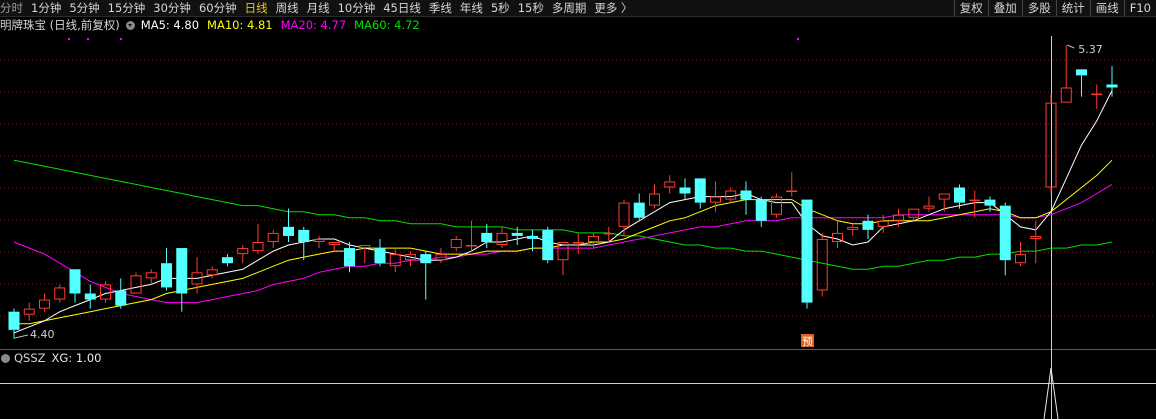 This screenshot has width=1156, height=419. What do you see at coordinates (807, 342) in the screenshot?
I see `forecast-marker-label: 预` at bounding box center [807, 342].